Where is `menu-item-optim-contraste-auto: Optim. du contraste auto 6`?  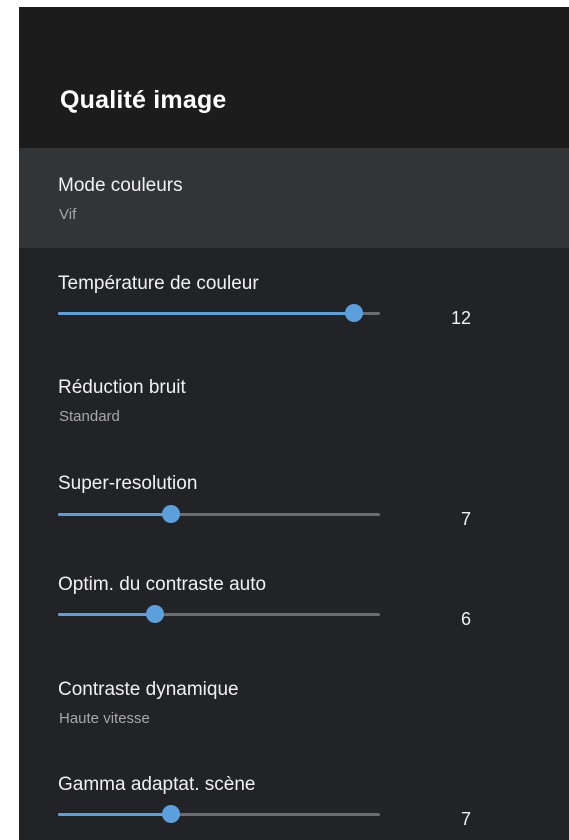
menu-item-optim-contraste-auto: Optim. du contraste auto 6 is located at coordinates (294, 598).